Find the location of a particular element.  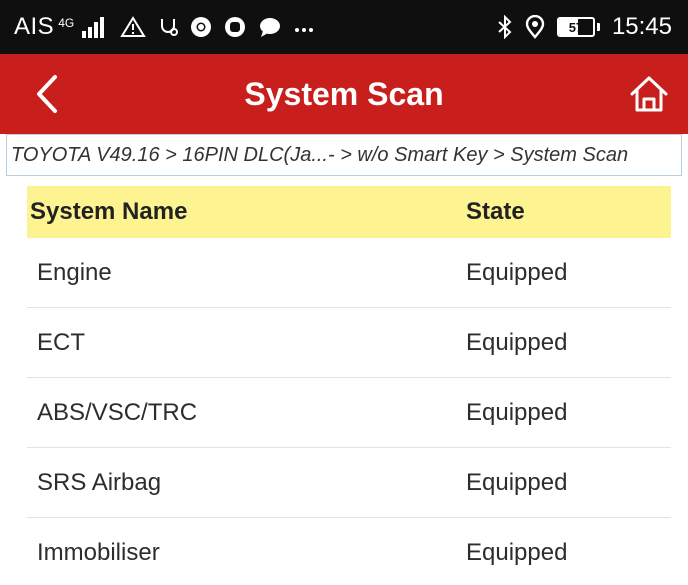

chat-bubble-icon is located at coordinates (270, 27).